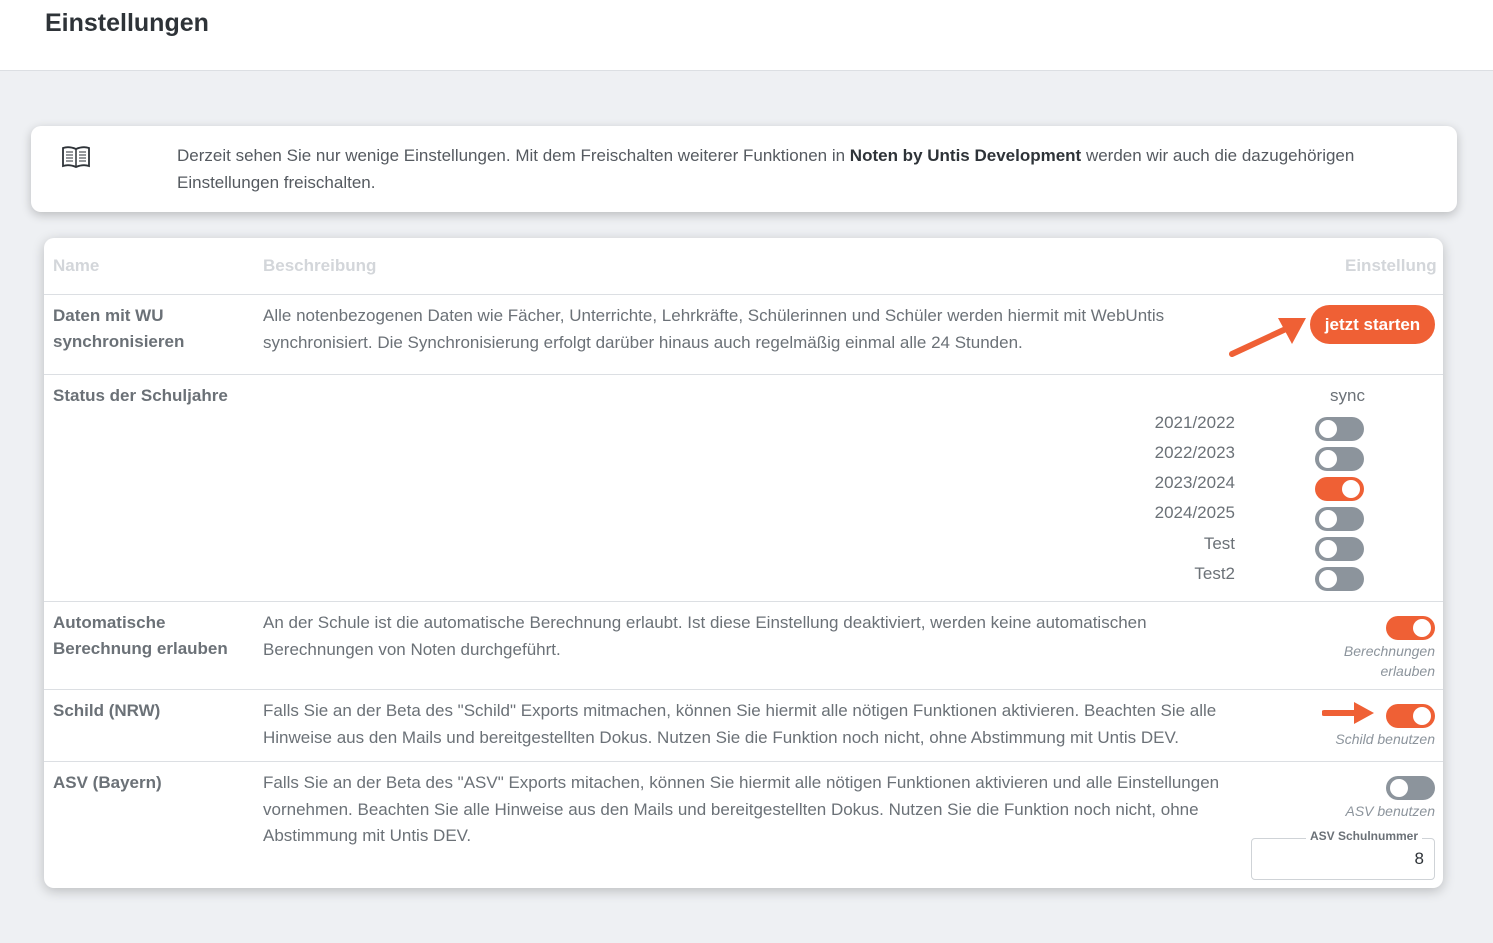 The image size is (1493, 943). What do you see at coordinates (1214, 573) in the screenshot?
I see `school-year-label: Test2` at bounding box center [1214, 573].